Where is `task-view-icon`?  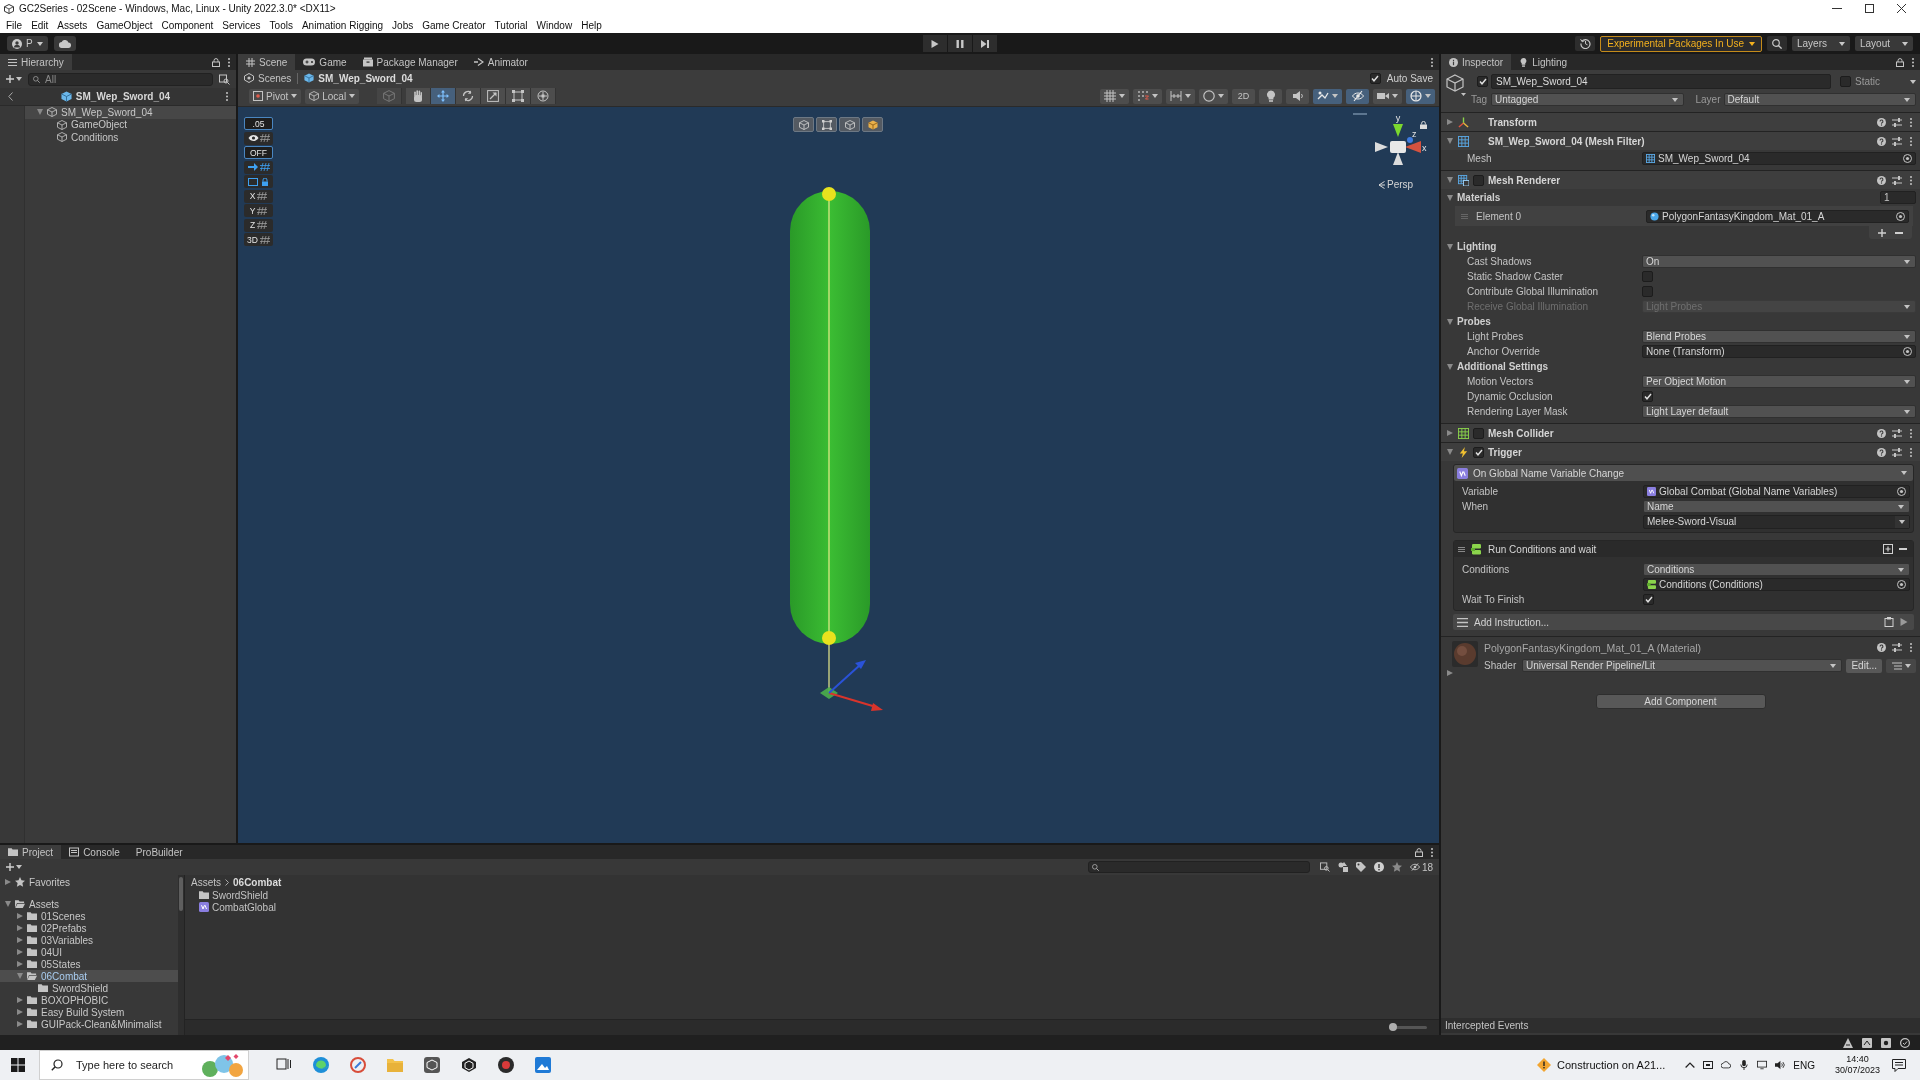 task-view-icon is located at coordinates (283, 1065).